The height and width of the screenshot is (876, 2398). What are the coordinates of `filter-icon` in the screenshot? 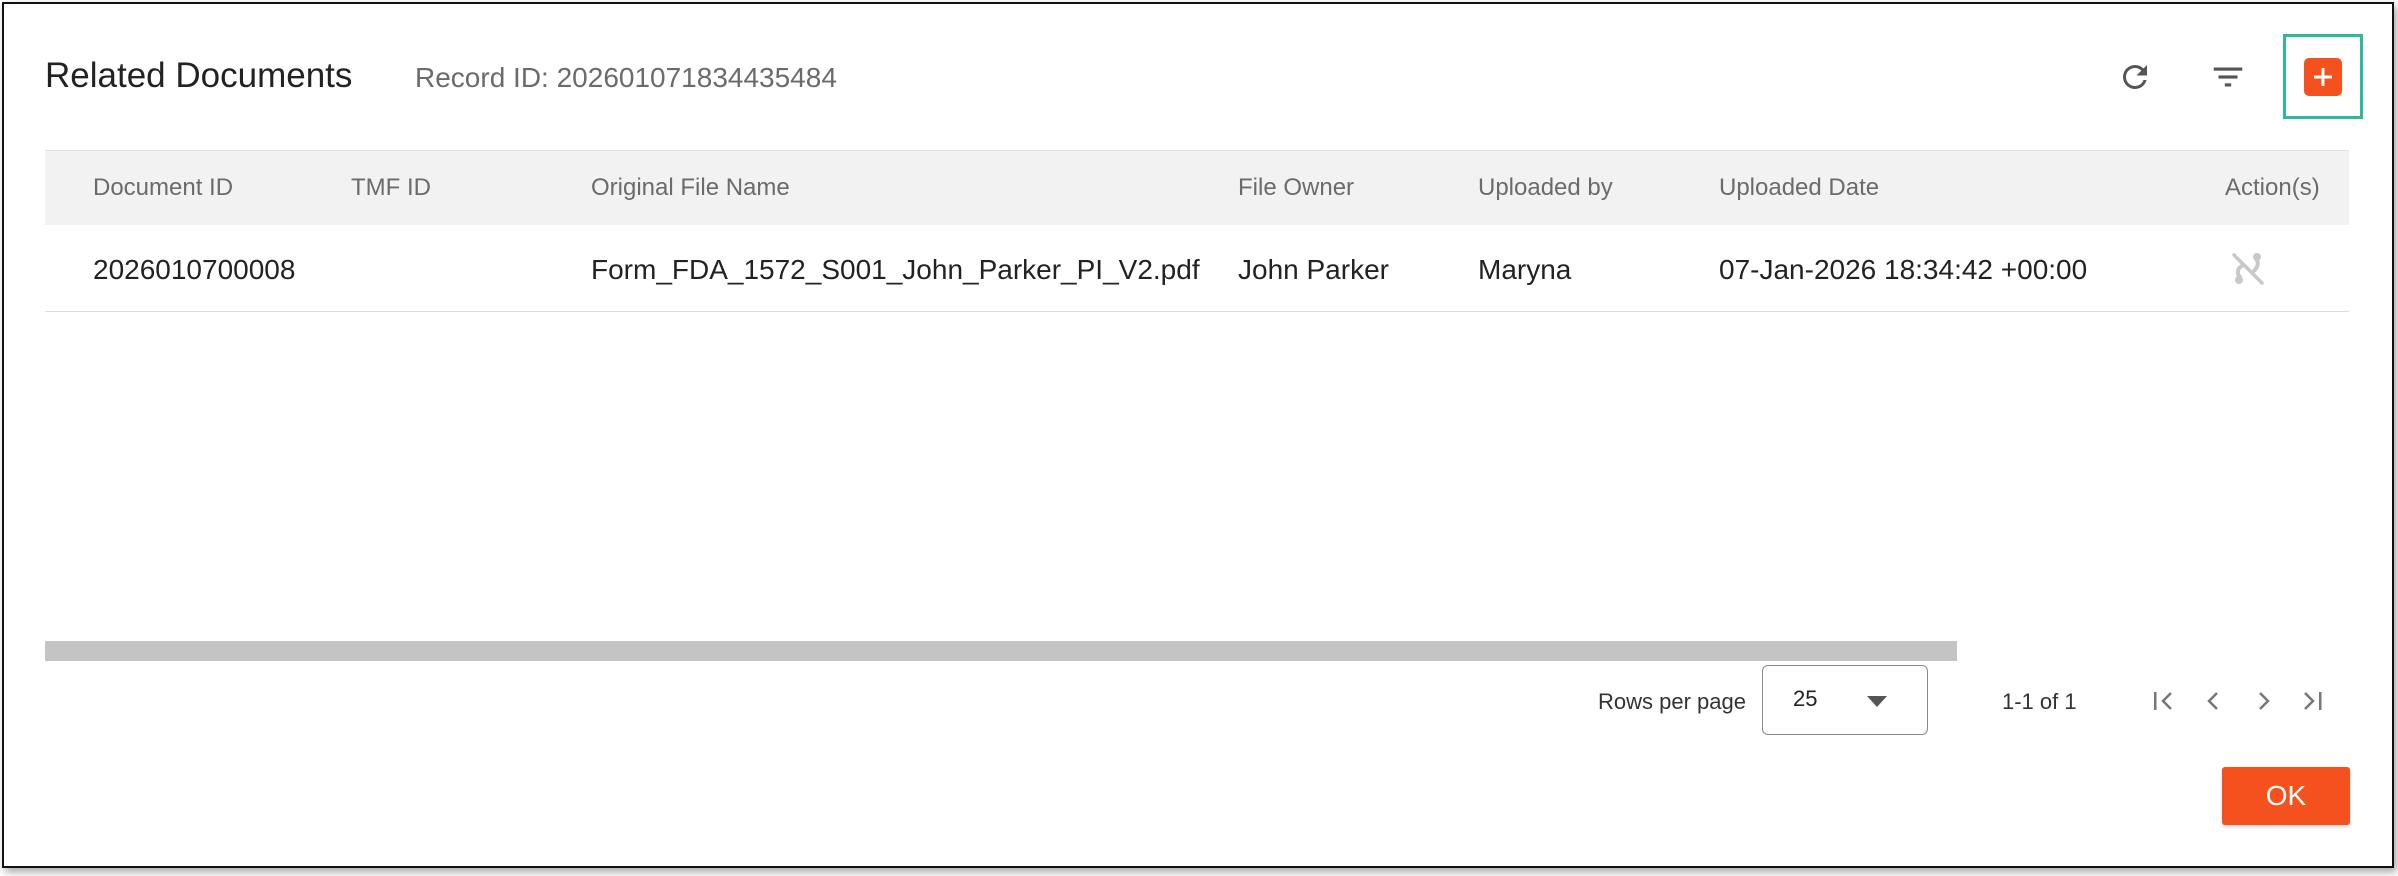 It's located at (2228, 77).